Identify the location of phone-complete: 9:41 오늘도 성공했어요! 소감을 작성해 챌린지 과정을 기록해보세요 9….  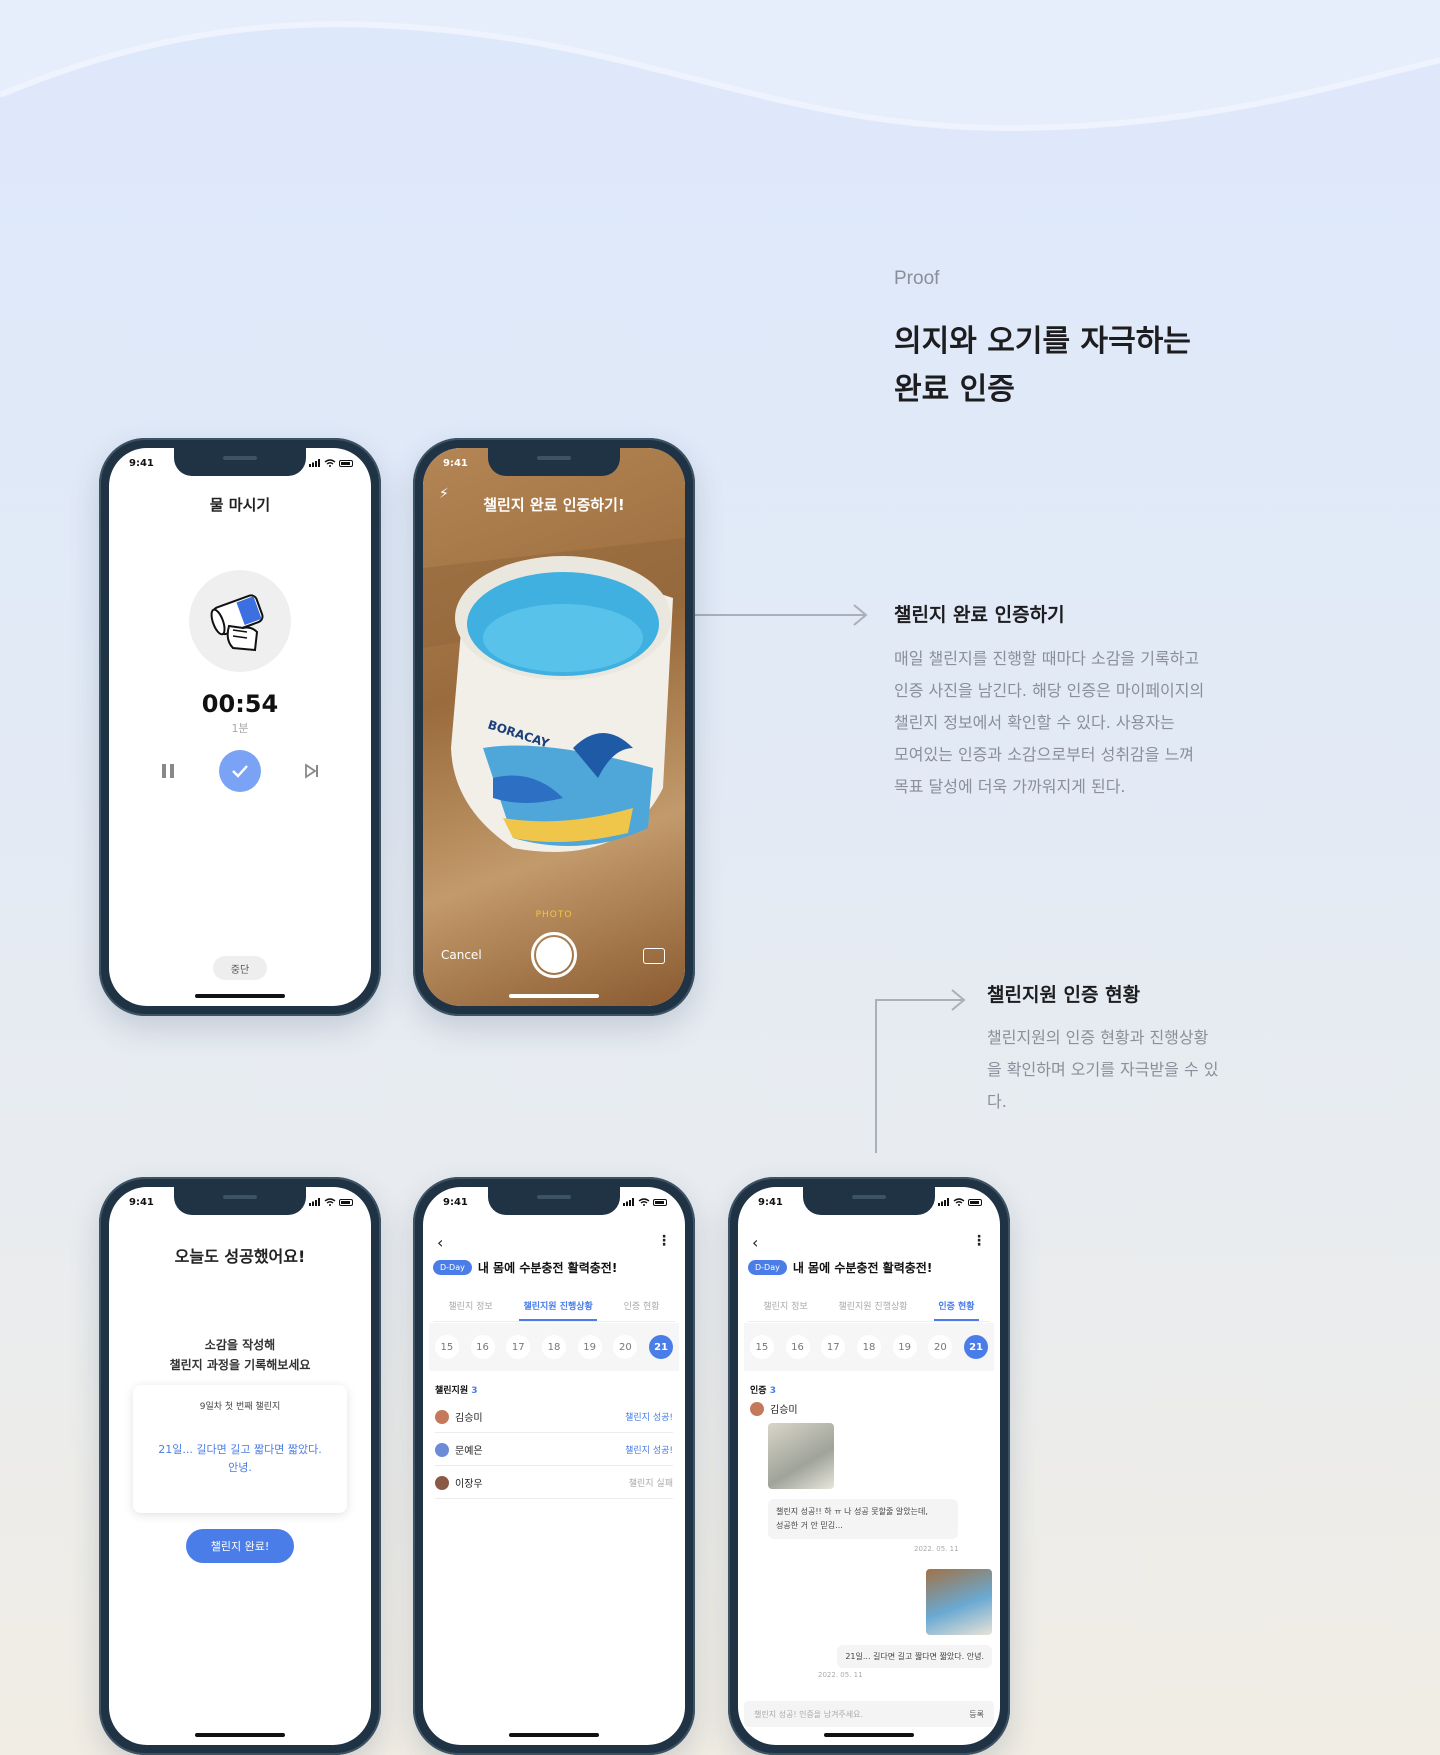
(240, 1466).